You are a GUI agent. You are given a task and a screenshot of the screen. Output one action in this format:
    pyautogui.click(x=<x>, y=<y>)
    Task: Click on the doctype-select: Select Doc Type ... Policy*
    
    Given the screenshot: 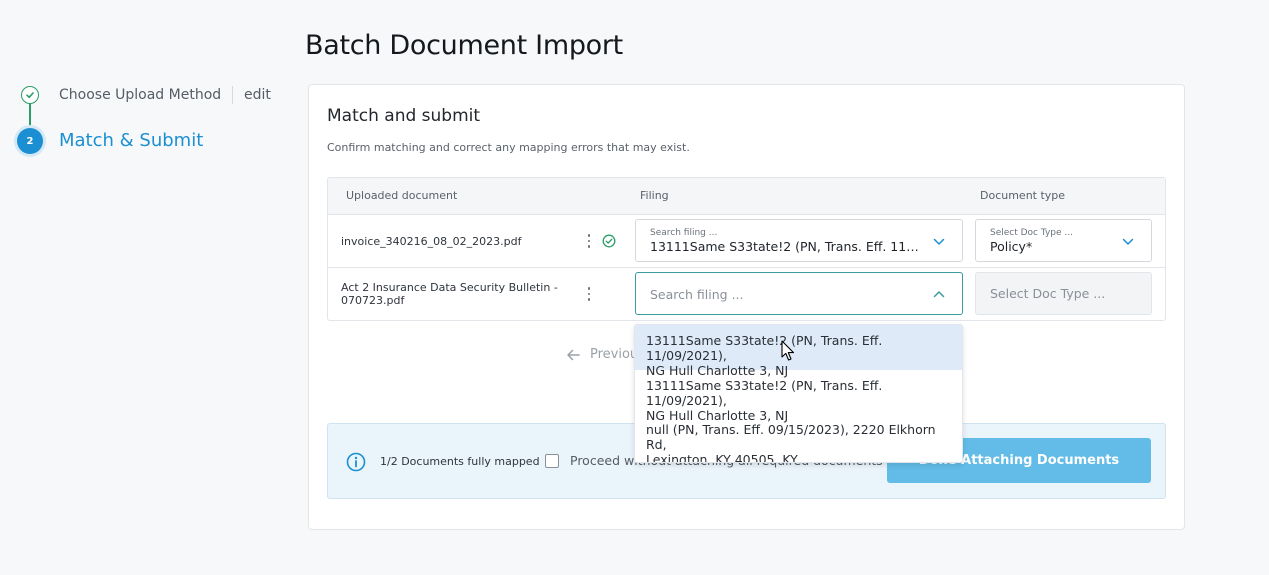 What is the action you would take?
    pyautogui.click(x=1063, y=240)
    